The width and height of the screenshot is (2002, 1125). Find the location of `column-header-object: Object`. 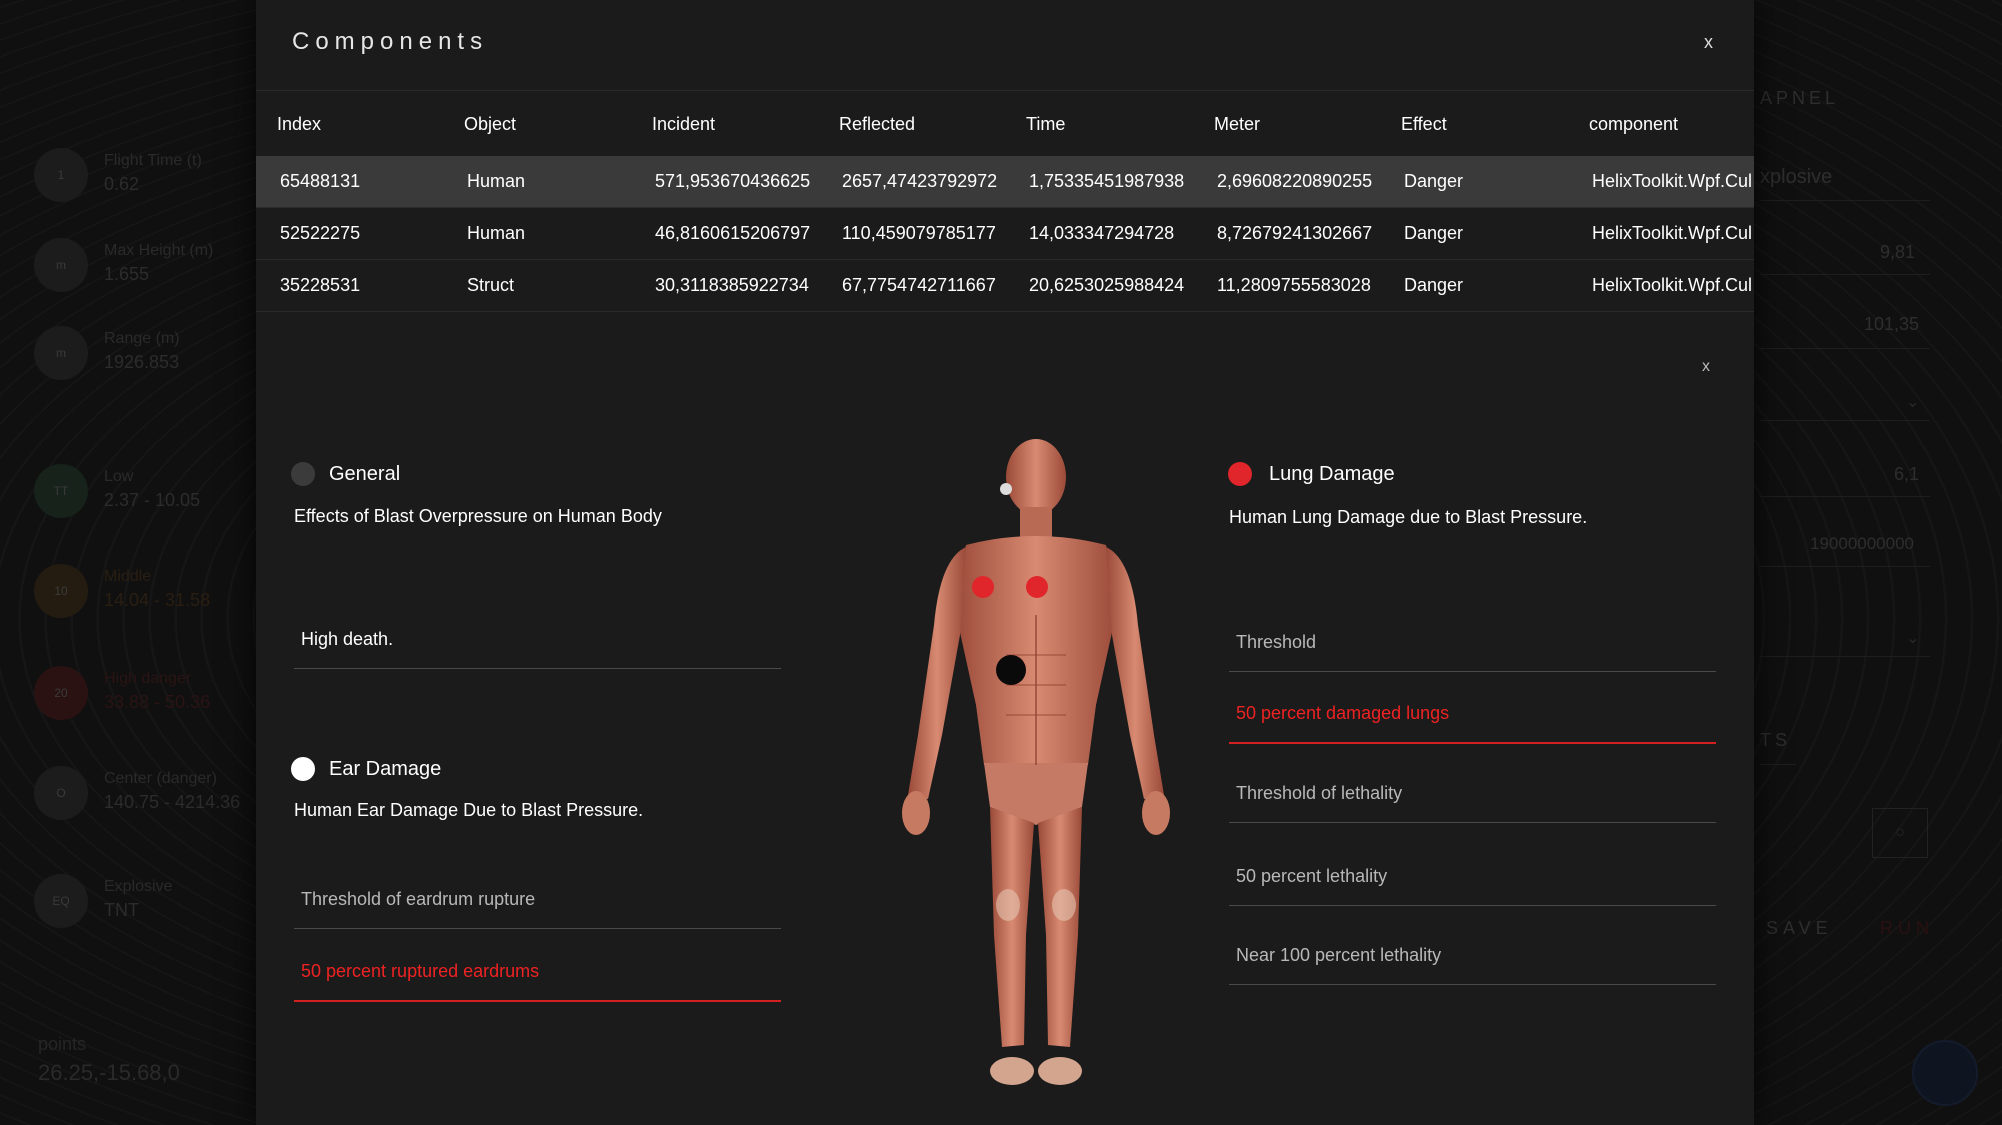

column-header-object: Object is located at coordinates (490, 124).